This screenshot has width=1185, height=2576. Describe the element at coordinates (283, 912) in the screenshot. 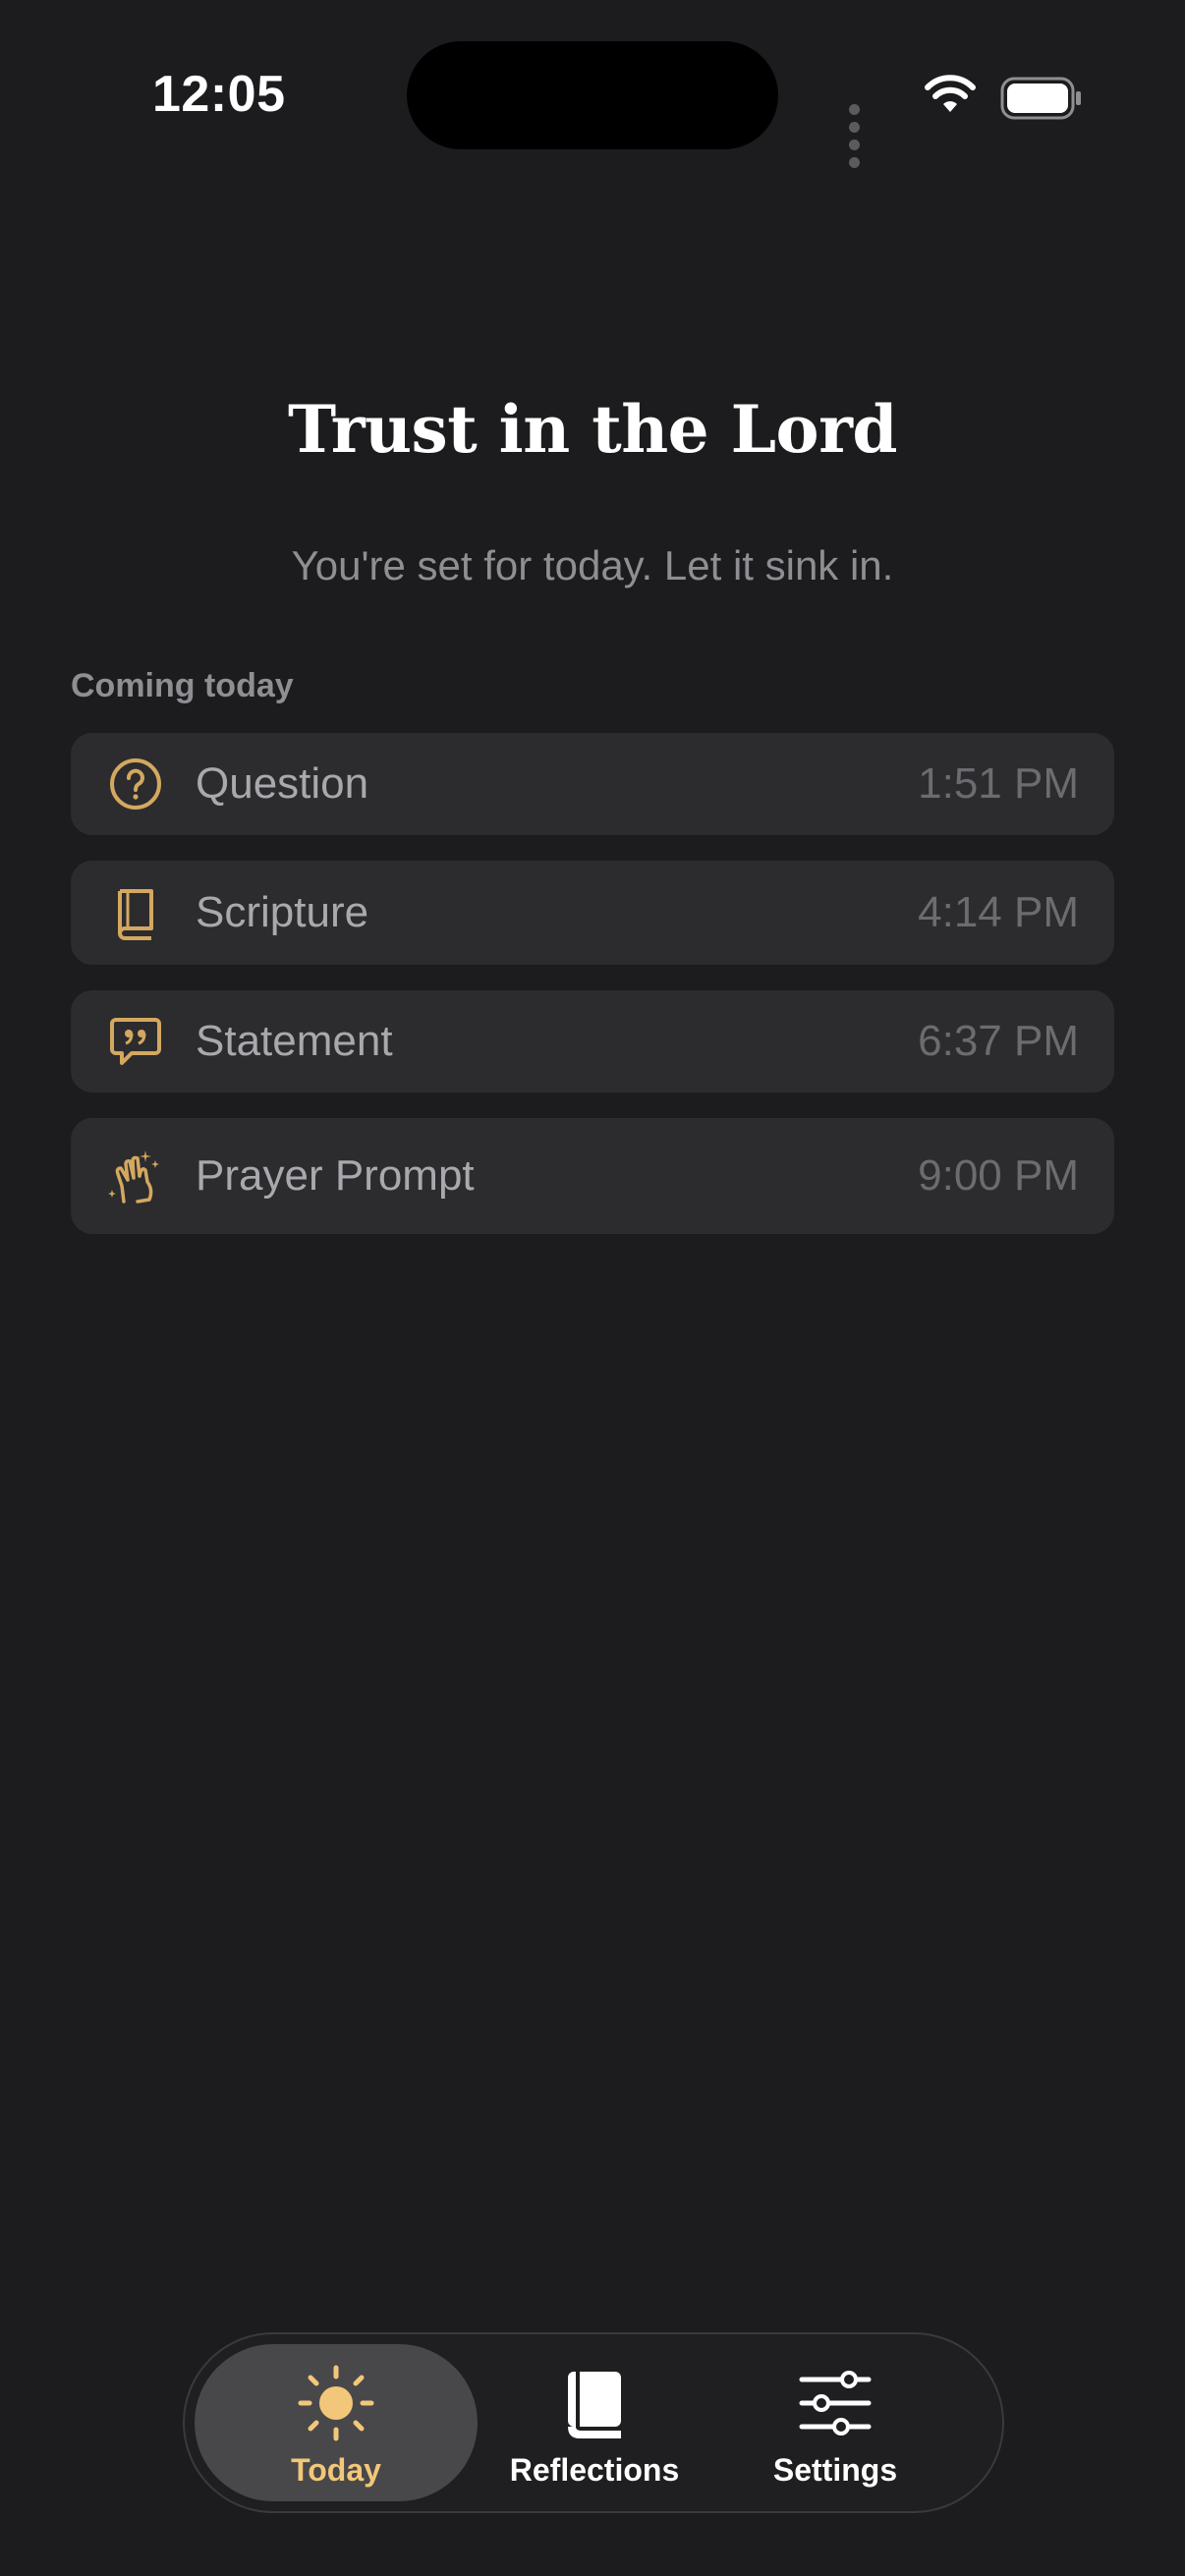

I see `item-label: Scripture` at that location.